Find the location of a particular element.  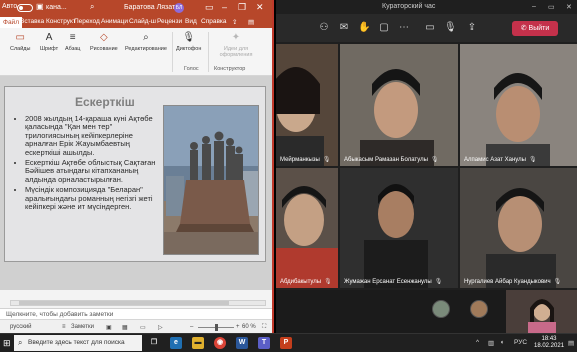

tab-animations: Анимаци is located at coordinates (114, 21).